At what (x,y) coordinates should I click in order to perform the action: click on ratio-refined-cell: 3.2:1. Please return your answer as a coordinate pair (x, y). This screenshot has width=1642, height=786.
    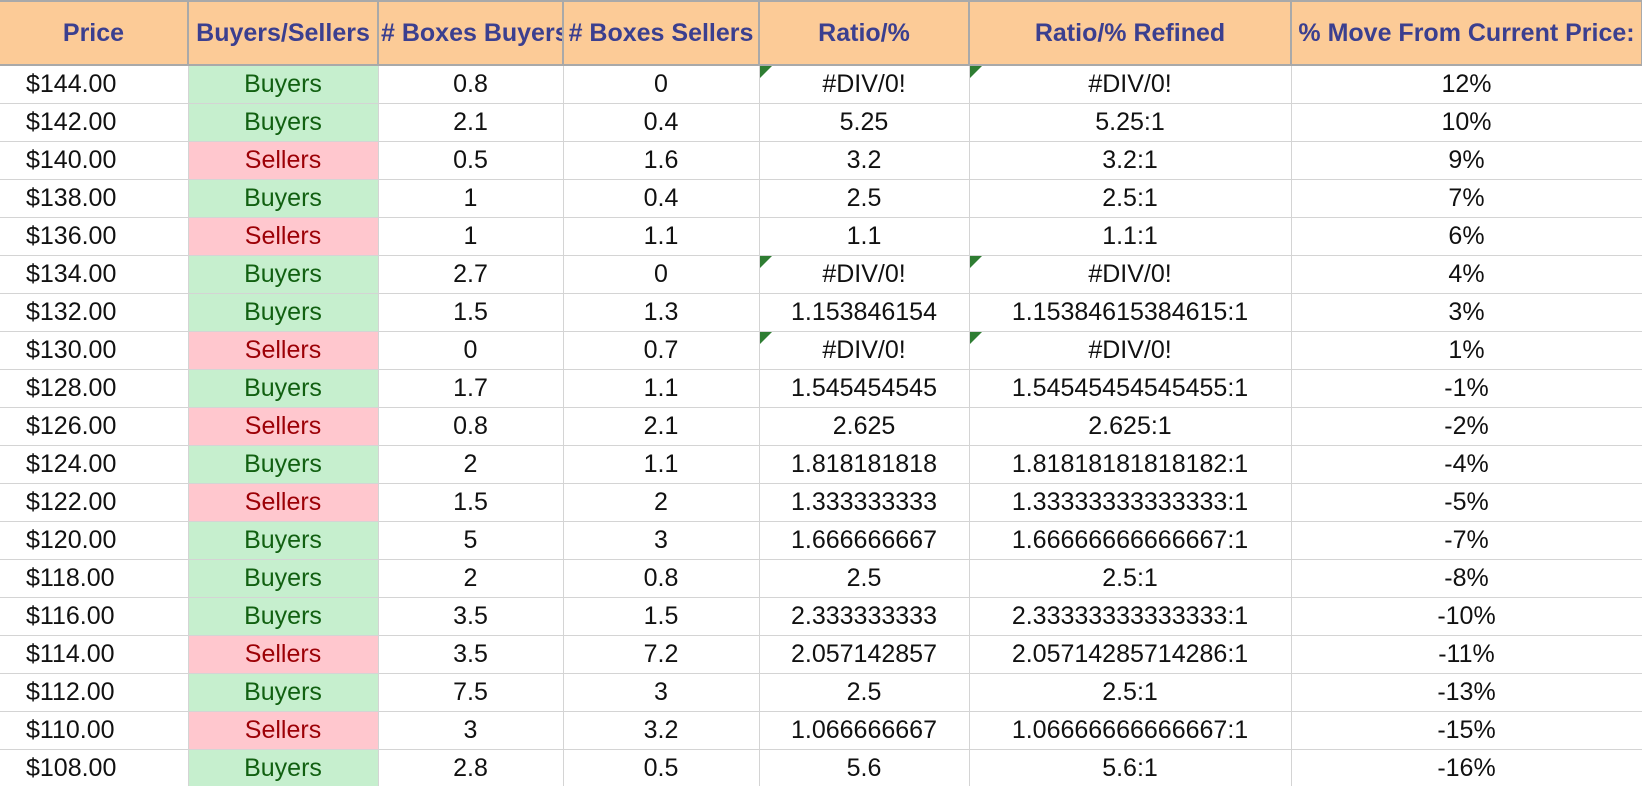
    Looking at the image, I should click on (1130, 160).